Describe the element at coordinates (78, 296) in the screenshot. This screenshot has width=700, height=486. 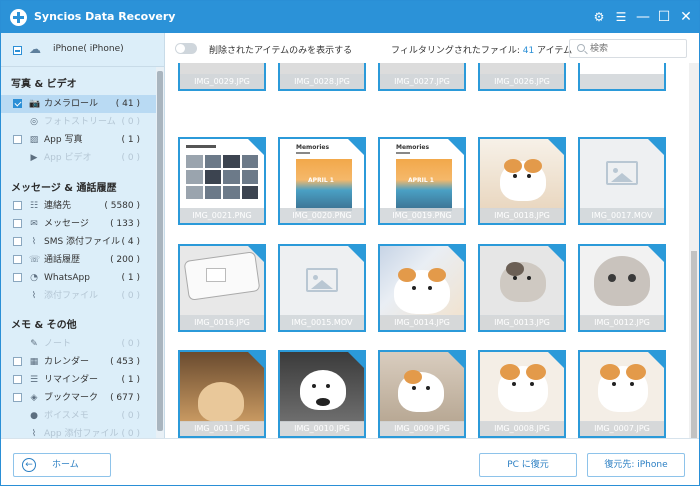
I see `sidebar-item-attachments: ⌇ 添付ファイル ( 0 )` at that location.